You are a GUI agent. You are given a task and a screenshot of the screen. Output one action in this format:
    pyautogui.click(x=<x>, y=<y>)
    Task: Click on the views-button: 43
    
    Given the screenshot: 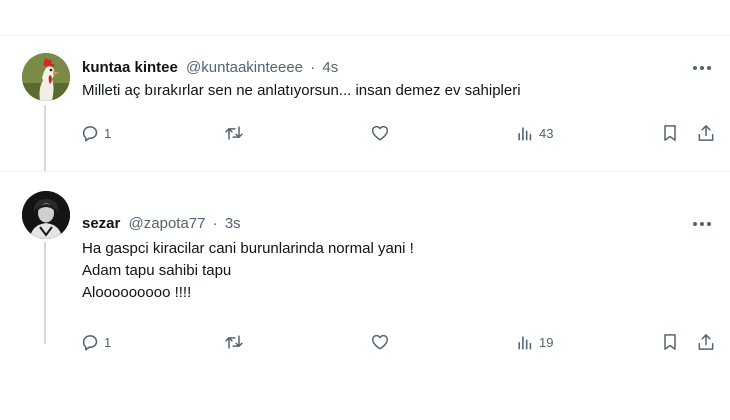 What is the action you would take?
    pyautogui.click(x=534, y=133)
    